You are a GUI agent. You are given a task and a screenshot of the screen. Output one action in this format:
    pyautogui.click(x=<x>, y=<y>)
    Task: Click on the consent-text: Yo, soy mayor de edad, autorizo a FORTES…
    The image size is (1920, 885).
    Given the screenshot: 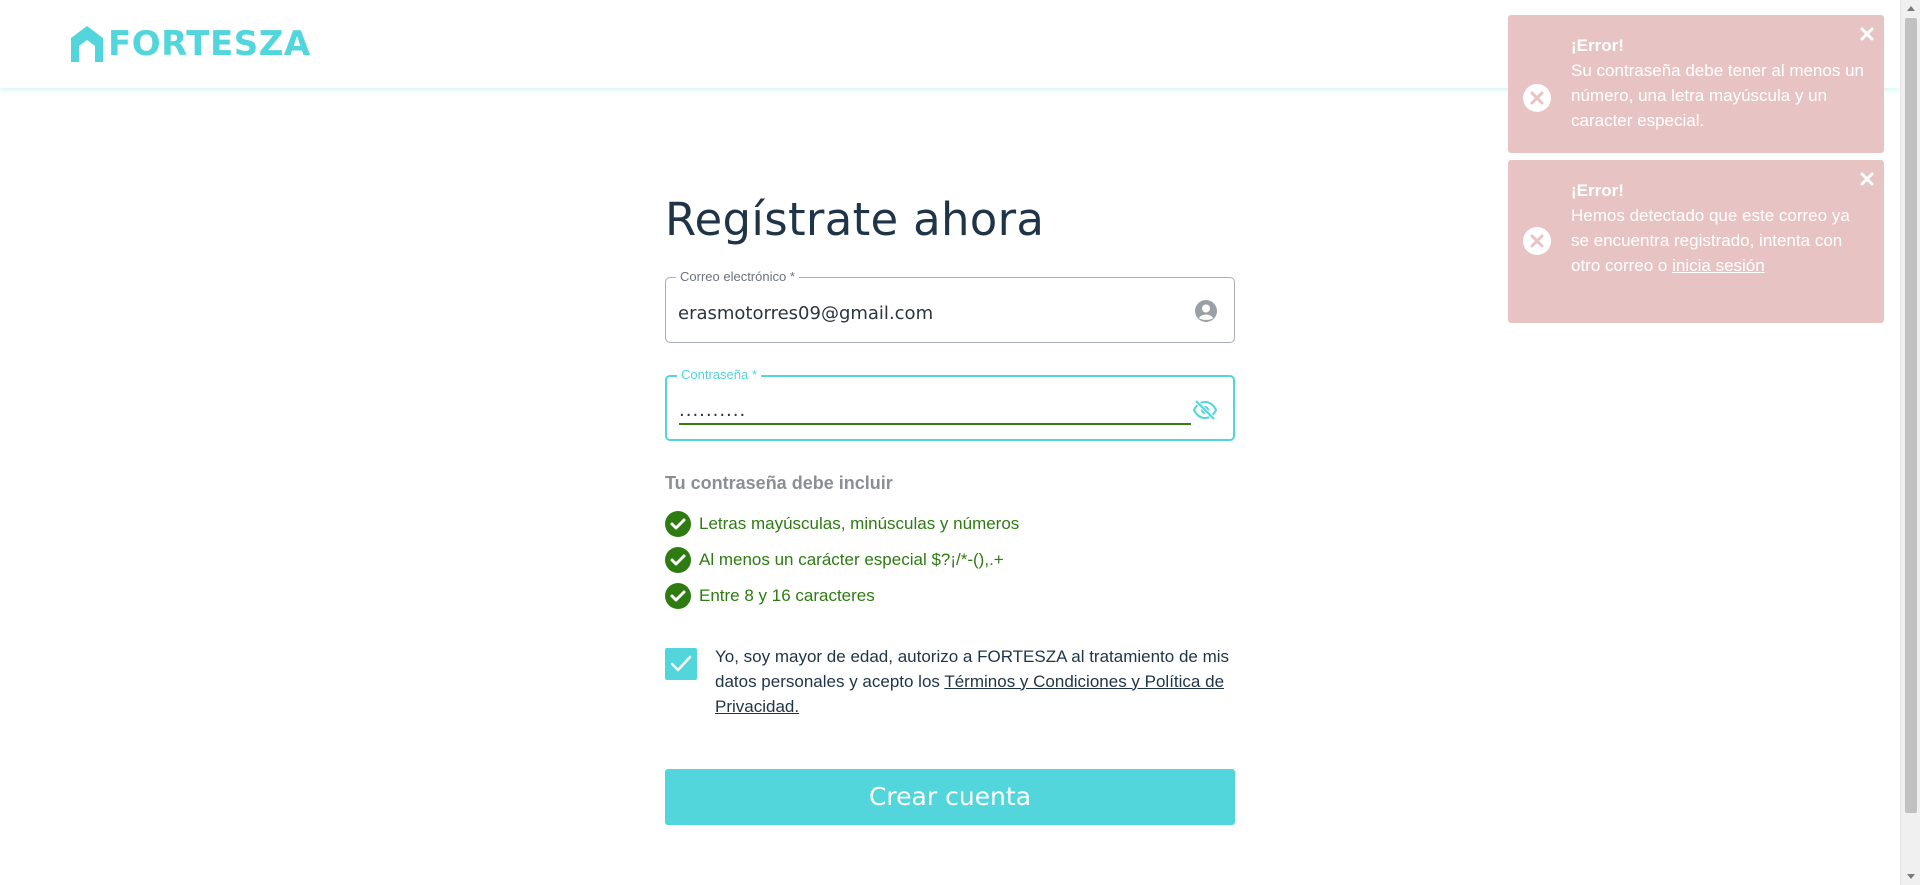 What is the action you would take?
    pyautogui.click(x=975, y=681)
    